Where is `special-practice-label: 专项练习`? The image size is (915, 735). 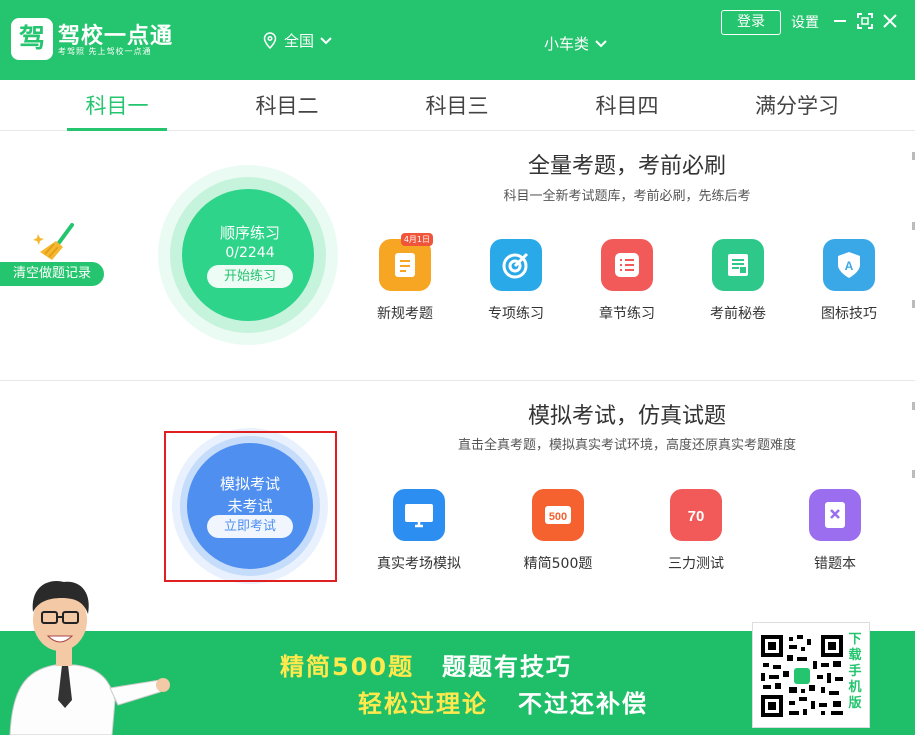 special-practice-label: 专项练习 is located at coordinates (516, 314).